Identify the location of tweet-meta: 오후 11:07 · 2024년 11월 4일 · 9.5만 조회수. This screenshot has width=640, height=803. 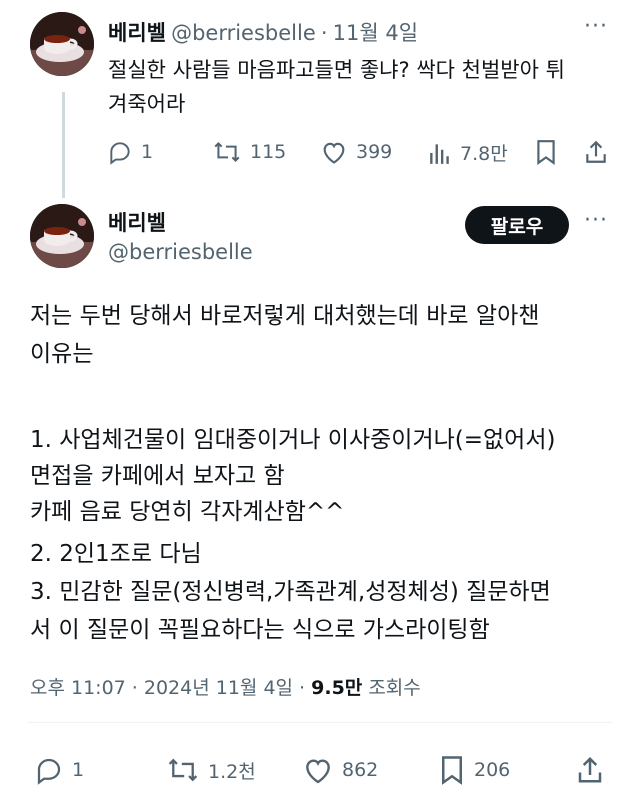
(225, 686).